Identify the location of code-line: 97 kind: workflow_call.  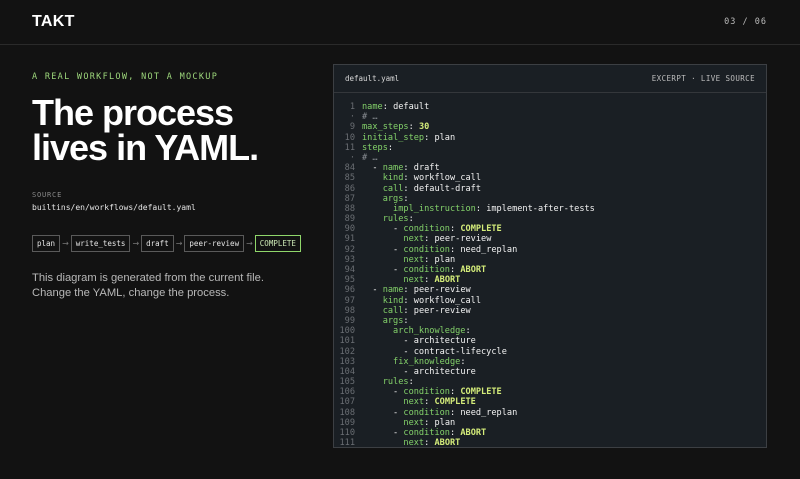
(550, 301).